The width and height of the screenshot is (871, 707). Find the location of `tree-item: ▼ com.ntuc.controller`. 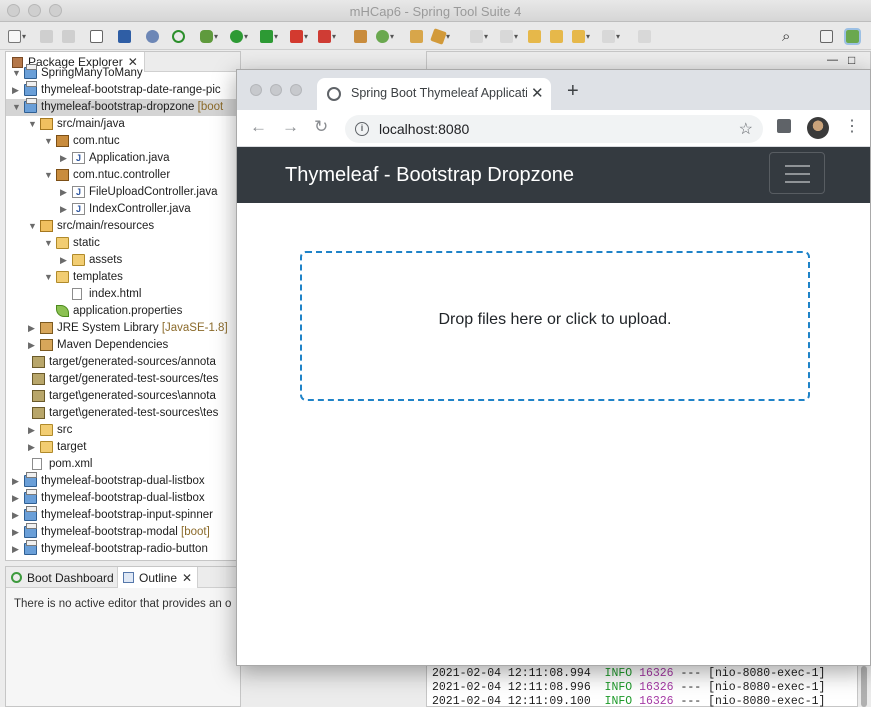

tree-item: ▼ com.ntuc.controller is located at coordinates (123, 175).